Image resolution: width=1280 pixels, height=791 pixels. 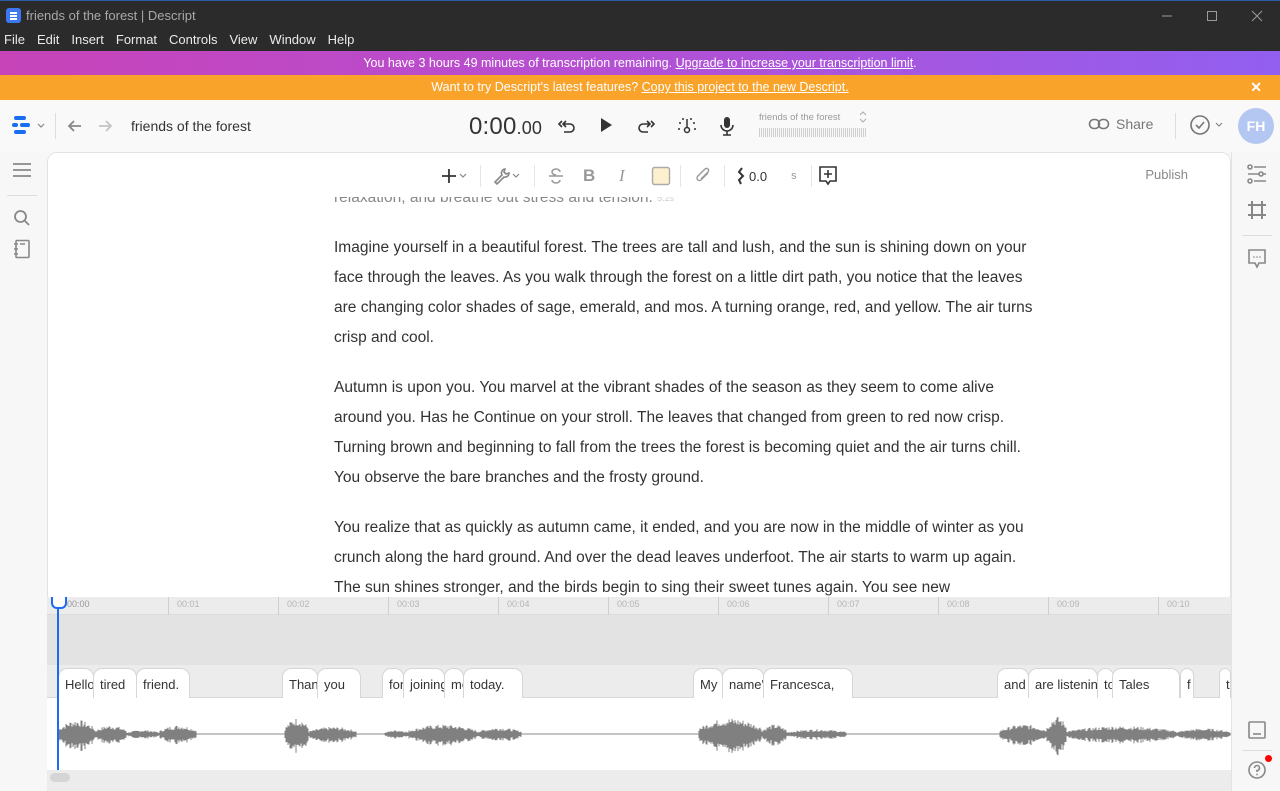 I want to click on menu-insert: Insert, so click(x=87, y=40).